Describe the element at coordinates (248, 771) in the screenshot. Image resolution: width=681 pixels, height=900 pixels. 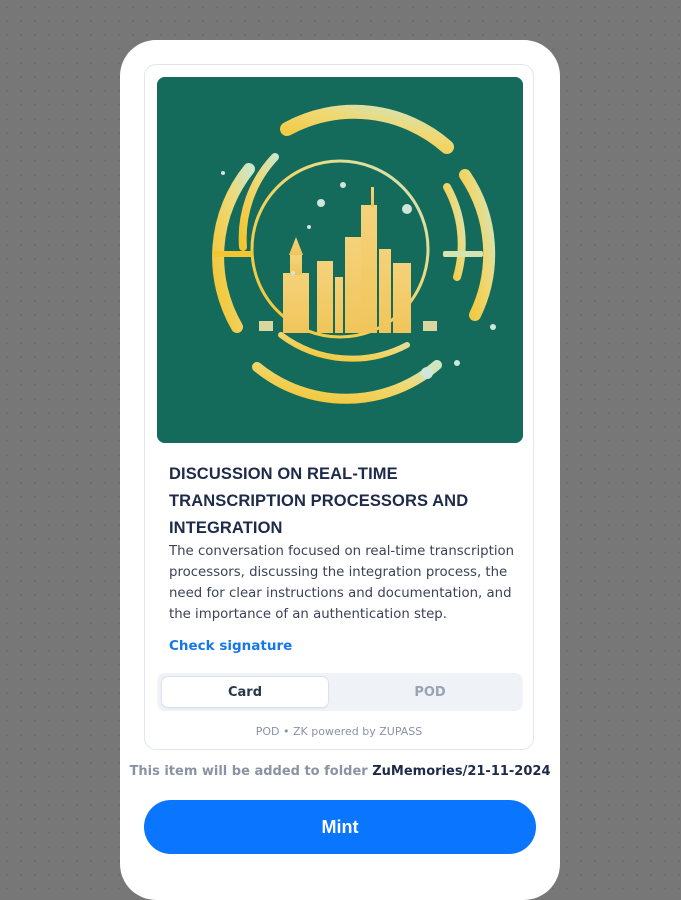
I see `folder-notice-prefix: This item will be added to folder` at that location.